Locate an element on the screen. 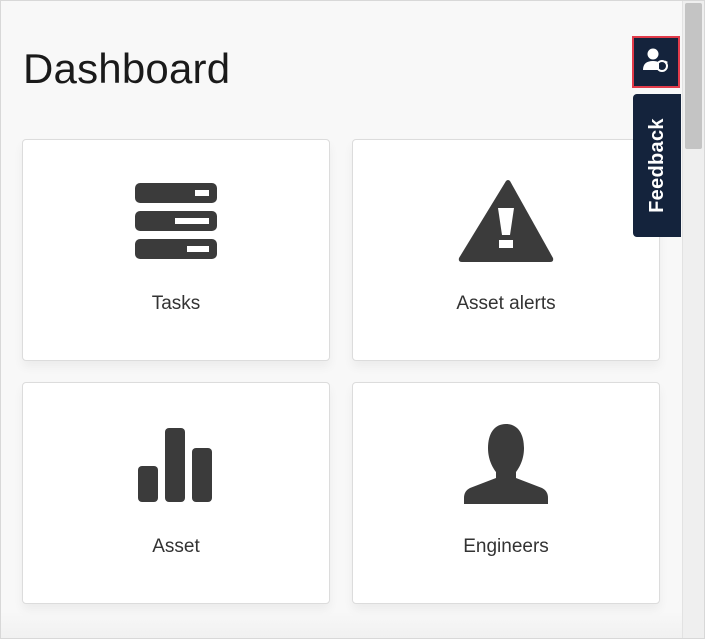  scrollbar-thumb is located at coordinates (693, 76).